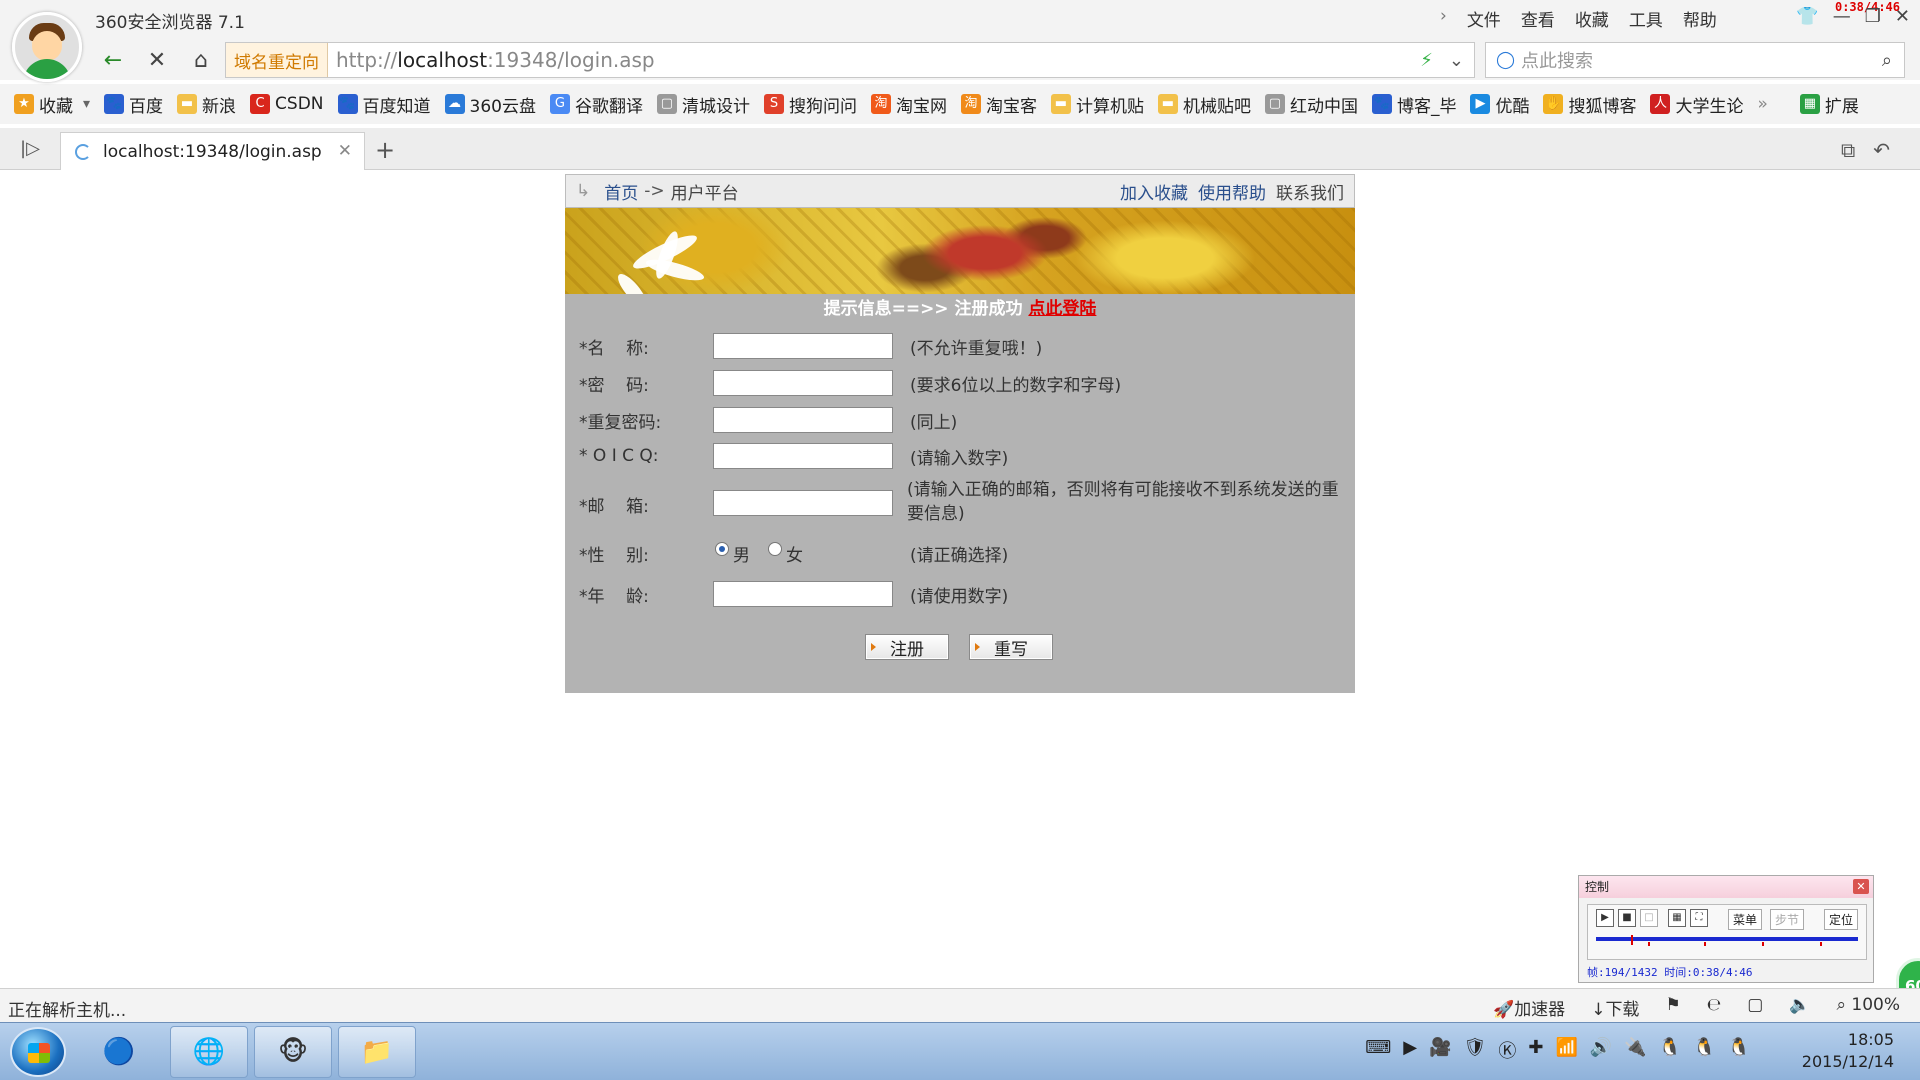 Image resolution: width=1920 pixels, height=1080 pixels. Describe the element at coordinates (1062, 309) in the screenshot. I see `login-link: 点此登陆` at that location.